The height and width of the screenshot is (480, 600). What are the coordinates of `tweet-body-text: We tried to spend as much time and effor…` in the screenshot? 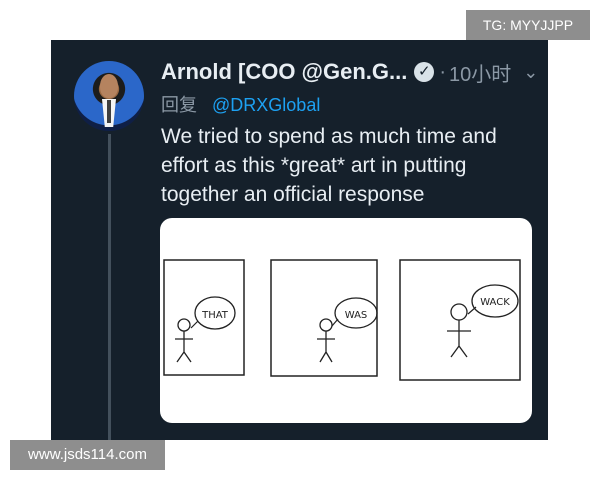 It's located at (329, 165).